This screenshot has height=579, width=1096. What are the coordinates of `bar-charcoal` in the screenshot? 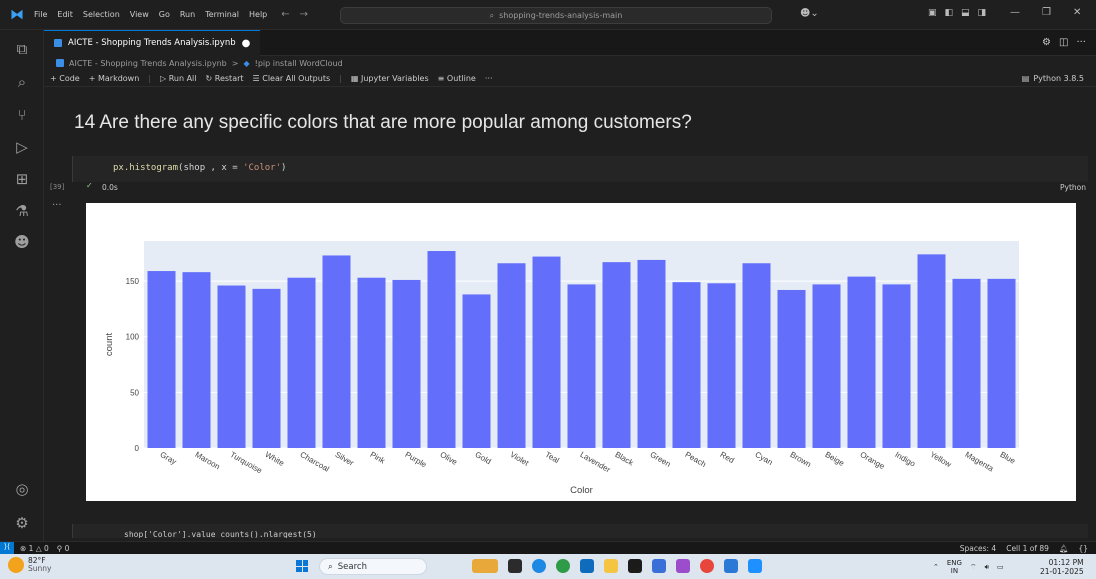 It's located at (301, 362).